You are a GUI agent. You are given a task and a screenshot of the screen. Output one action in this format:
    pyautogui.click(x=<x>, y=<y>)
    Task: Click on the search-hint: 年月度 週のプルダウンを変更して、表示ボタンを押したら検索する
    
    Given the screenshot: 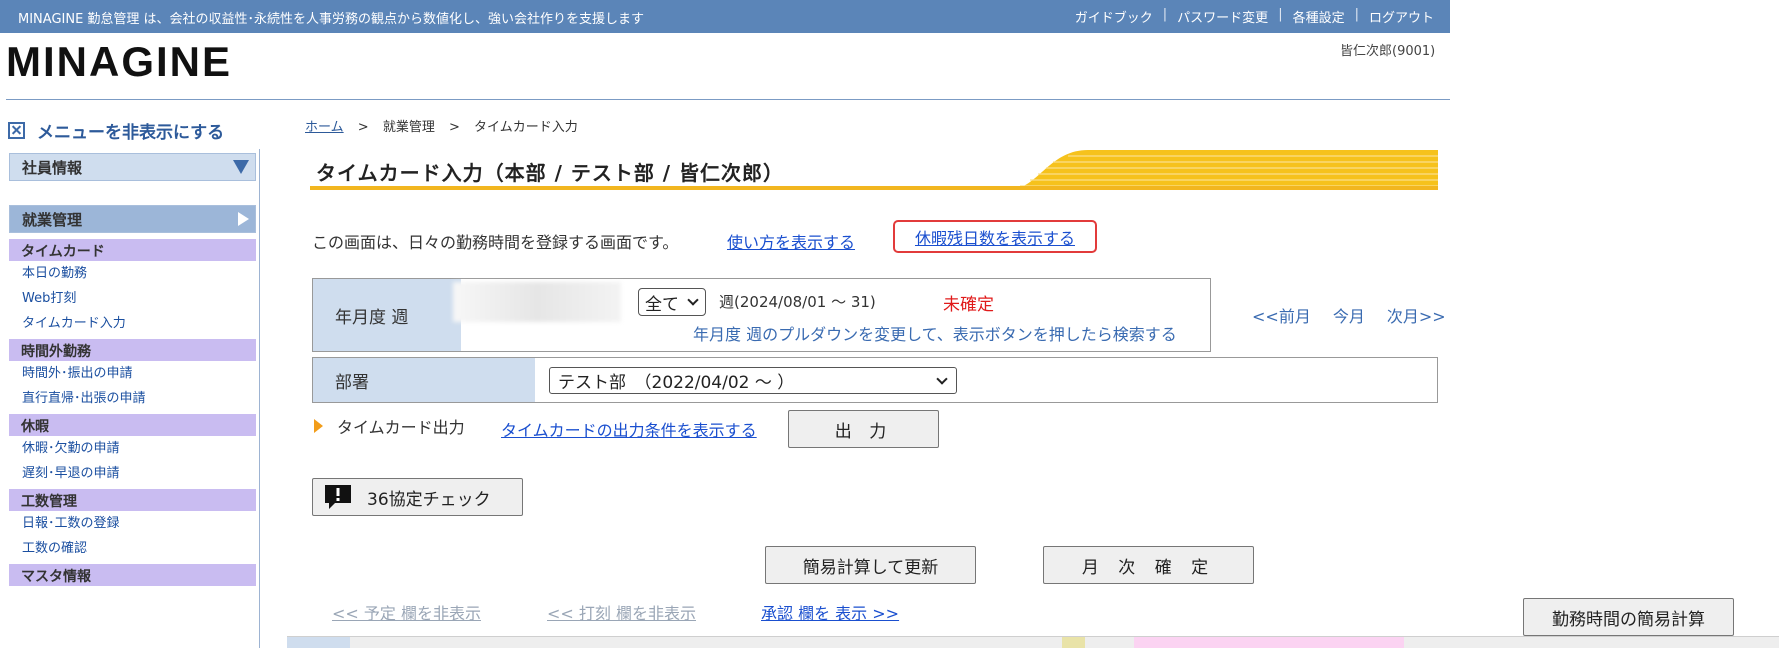 What is the action you would take?
    pyautogui.click(x=935, y=334)
    